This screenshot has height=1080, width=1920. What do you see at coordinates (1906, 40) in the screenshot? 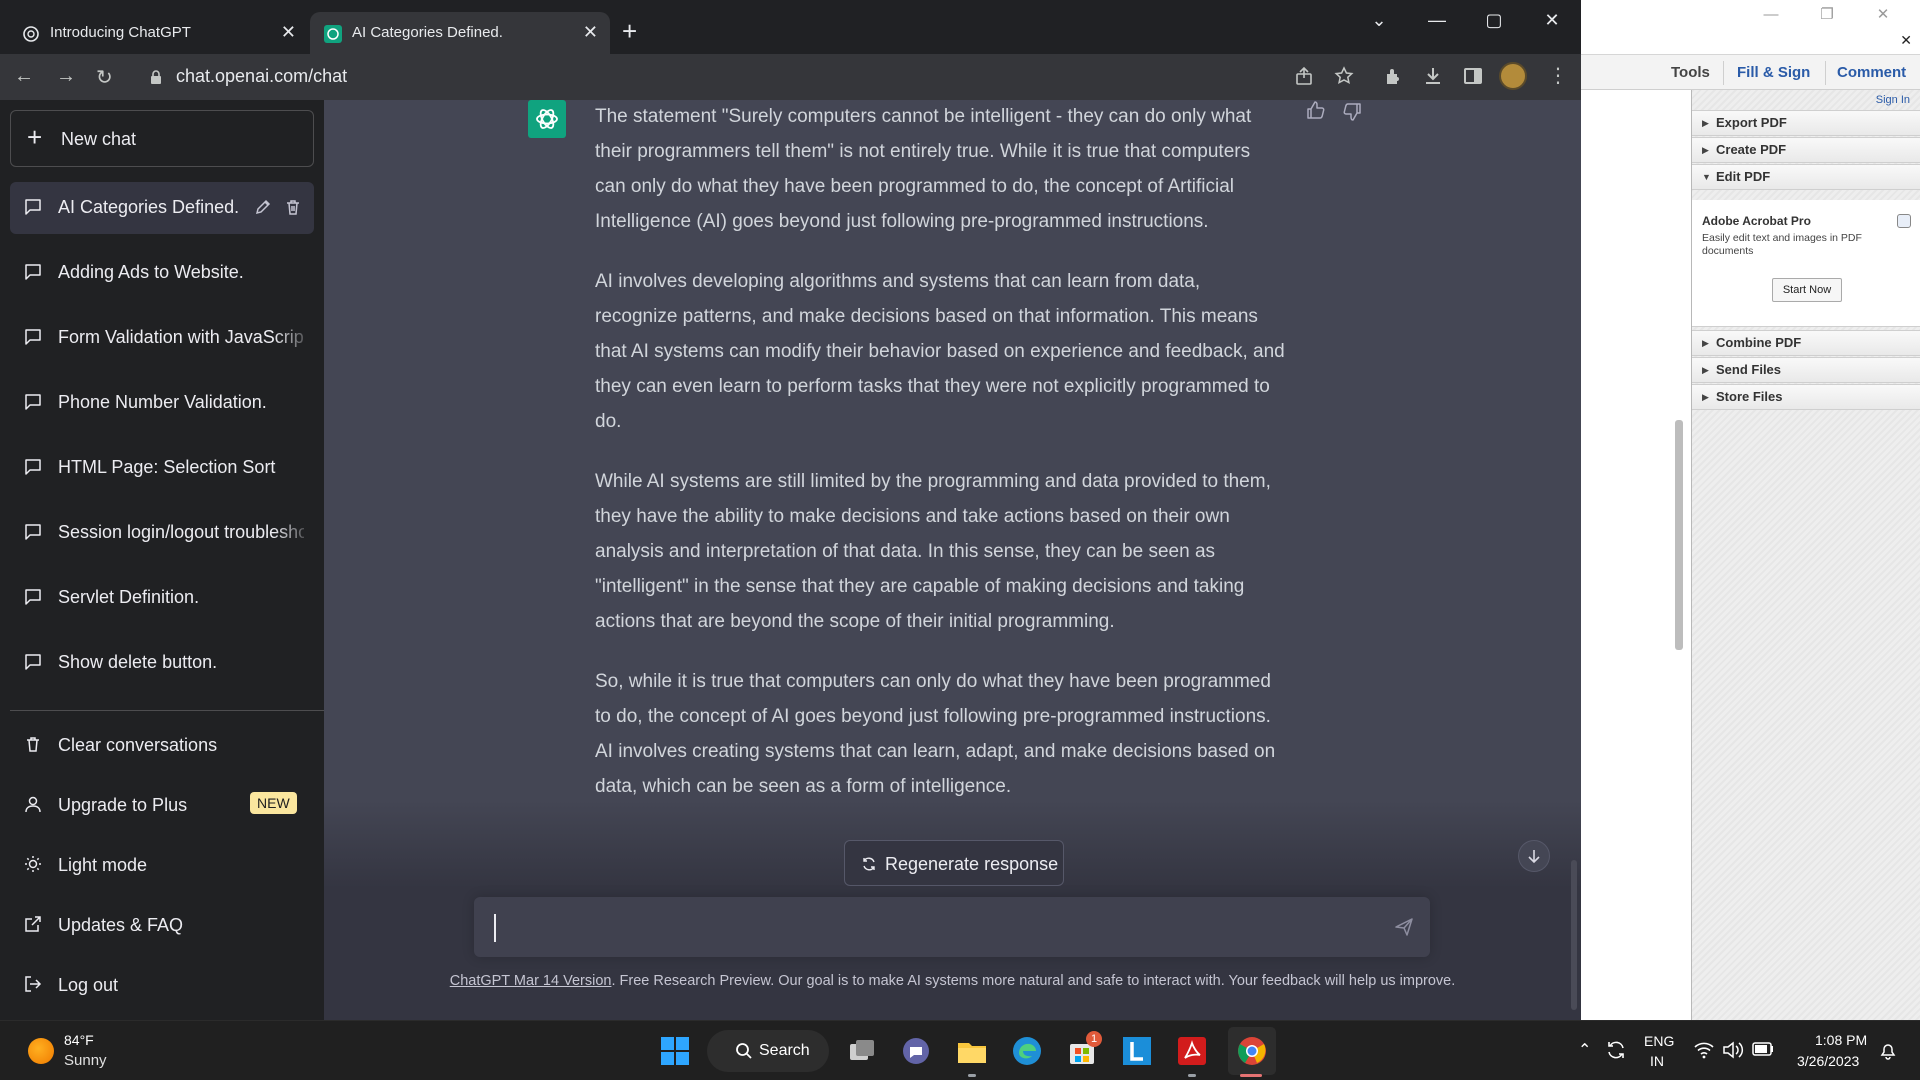
I see `close-doc-icon: ✕` at bounding box center [1906, 40].